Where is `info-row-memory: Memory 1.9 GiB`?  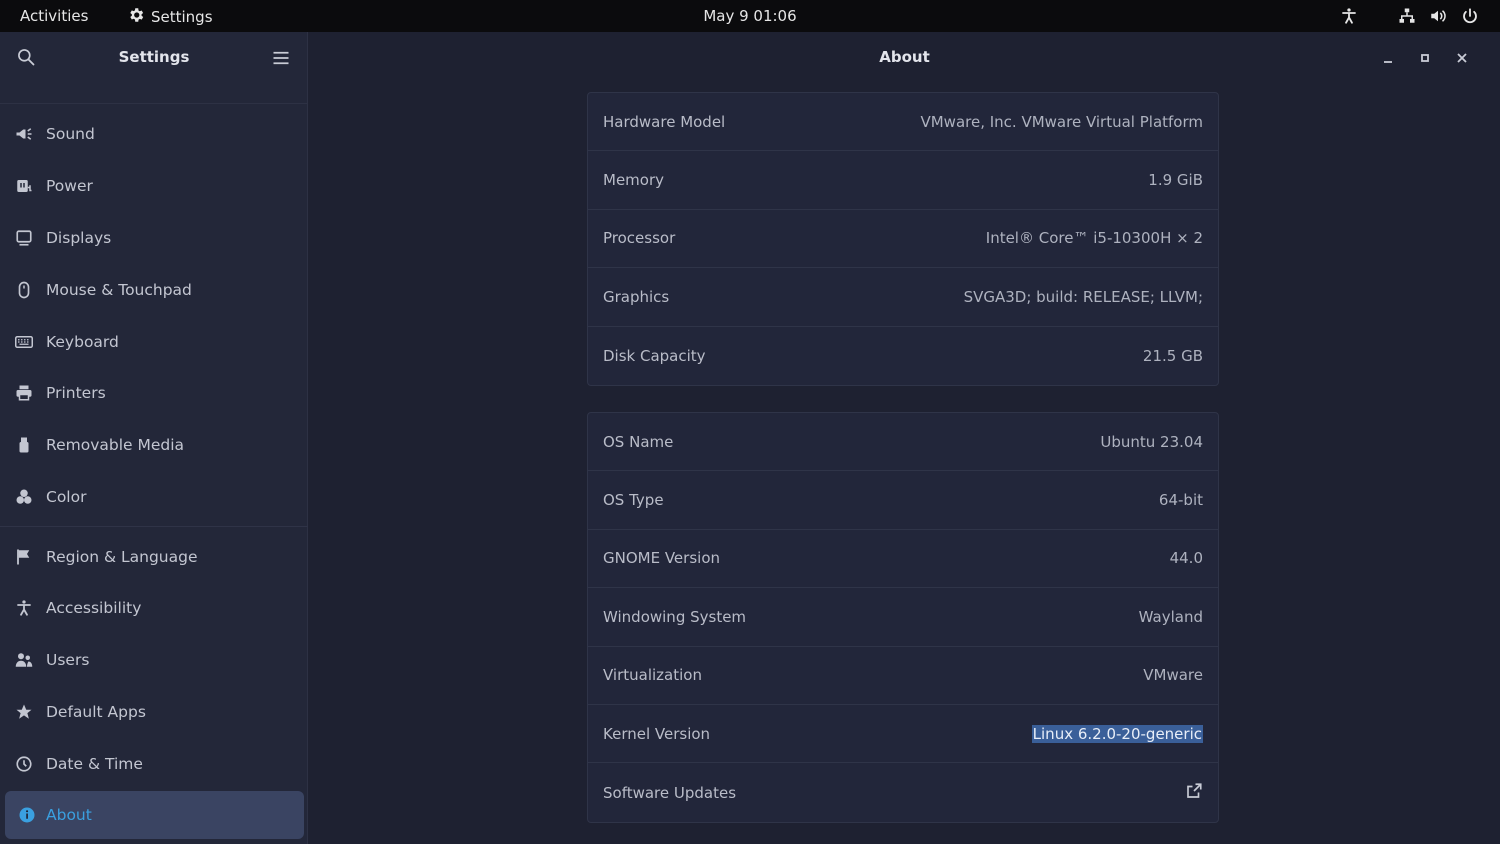
info-row-memory: Memory 1.9 GiB is located at coordinates (903, 180).